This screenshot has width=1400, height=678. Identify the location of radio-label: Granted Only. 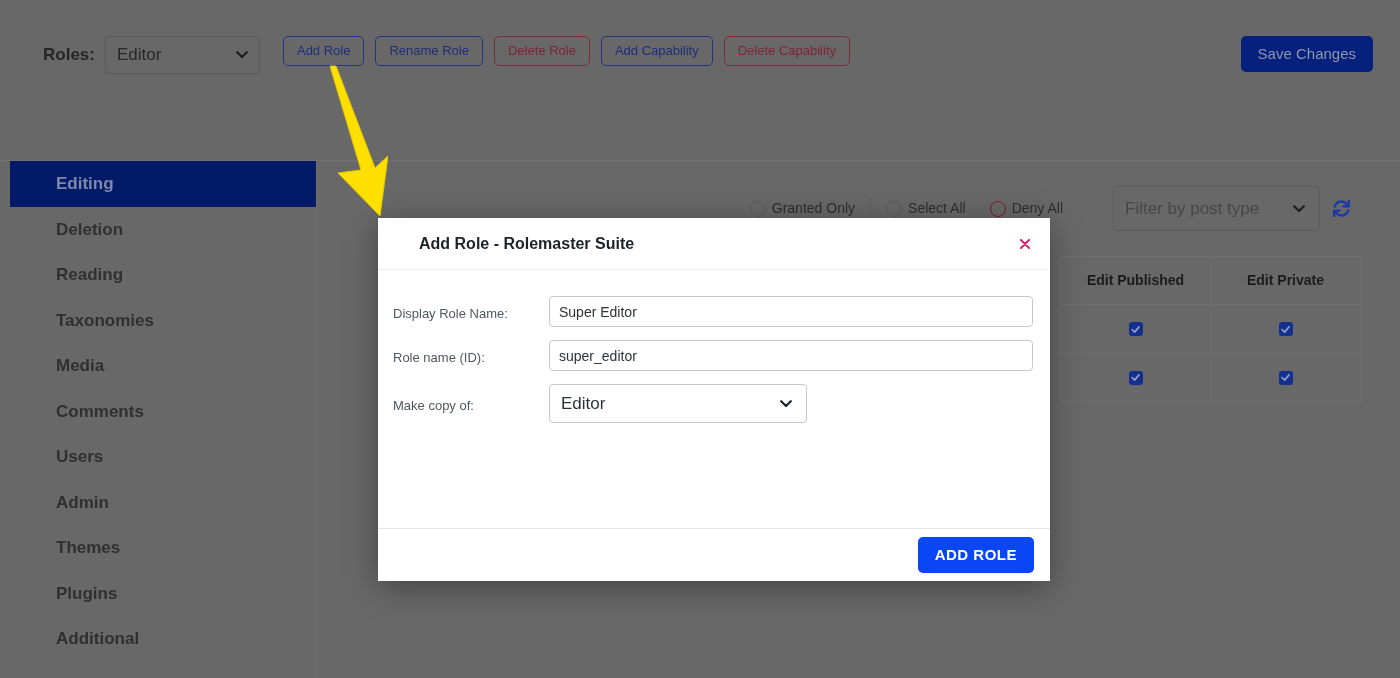
(813, 208).